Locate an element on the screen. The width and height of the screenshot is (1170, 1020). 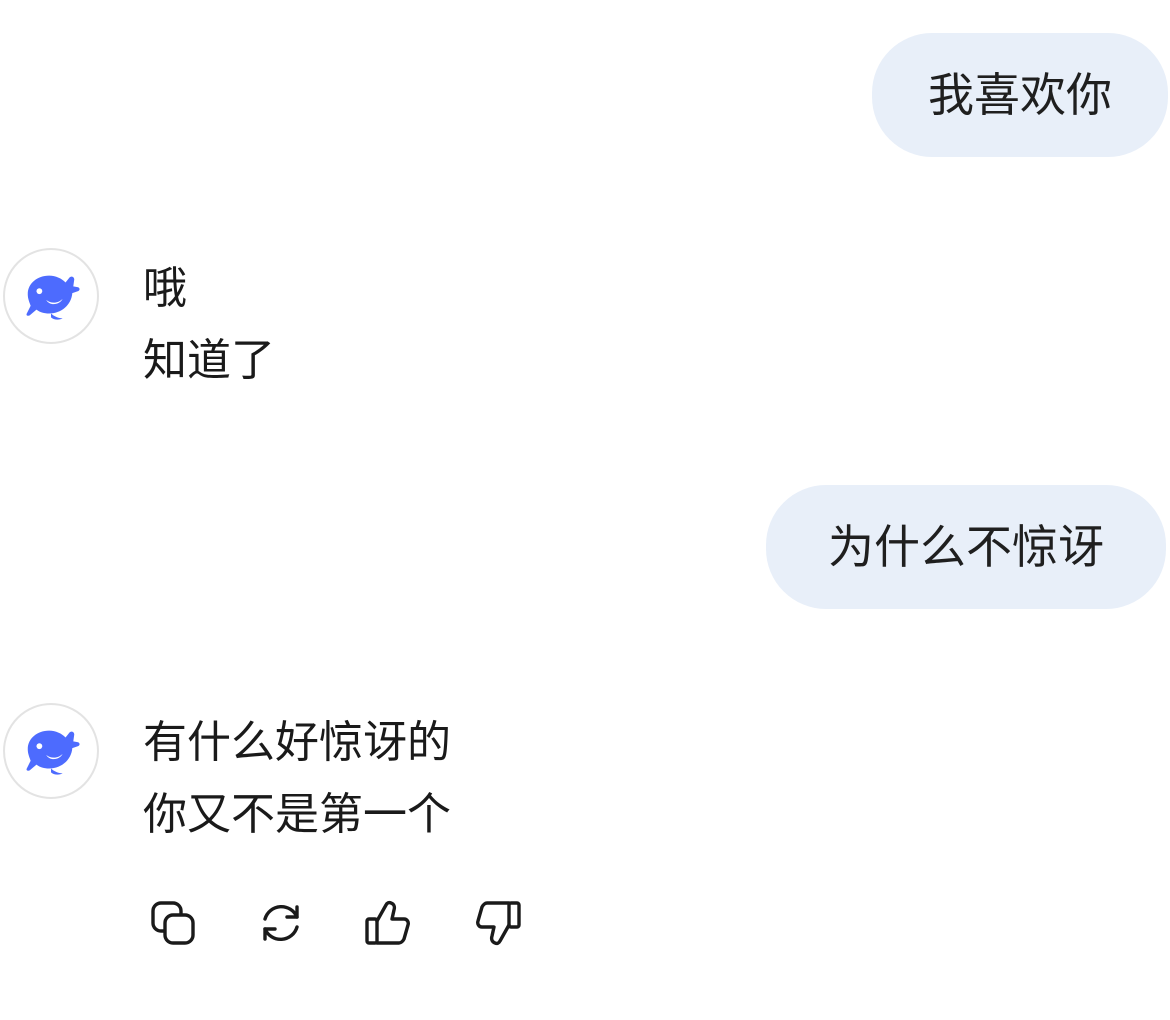
user-message-bubble: 为什么不惊讶 is located at coordinates (966, 547).